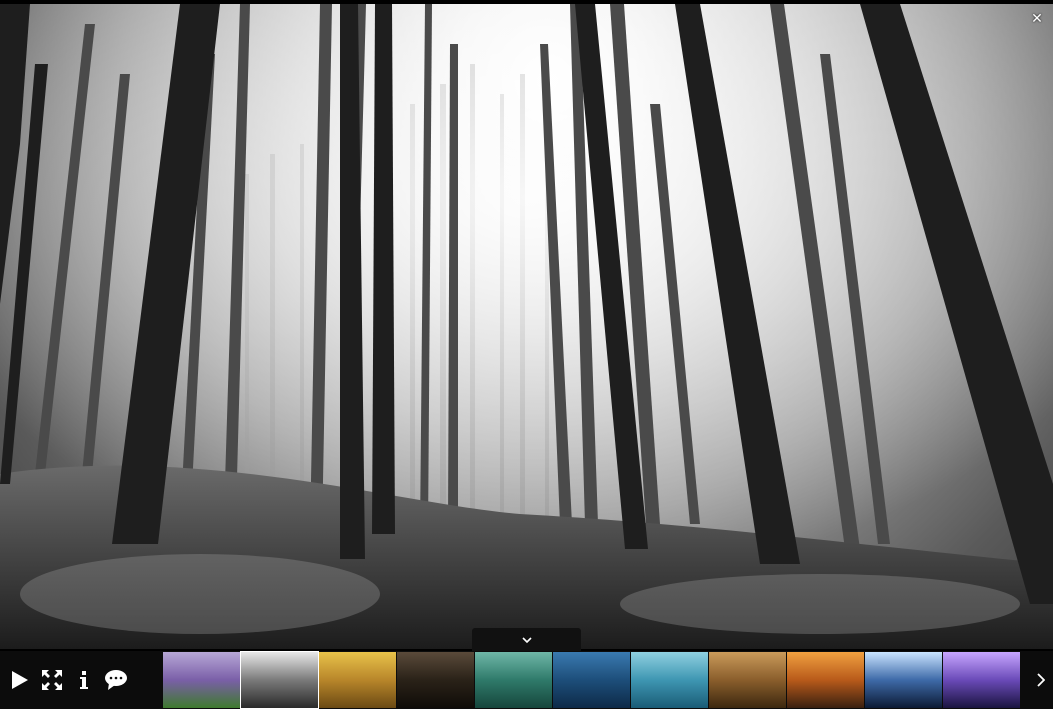 The image size is (1053, 709). Describe the element at coordinates (747, 680) in the screenshot. I see `thumb-lion` at that location.